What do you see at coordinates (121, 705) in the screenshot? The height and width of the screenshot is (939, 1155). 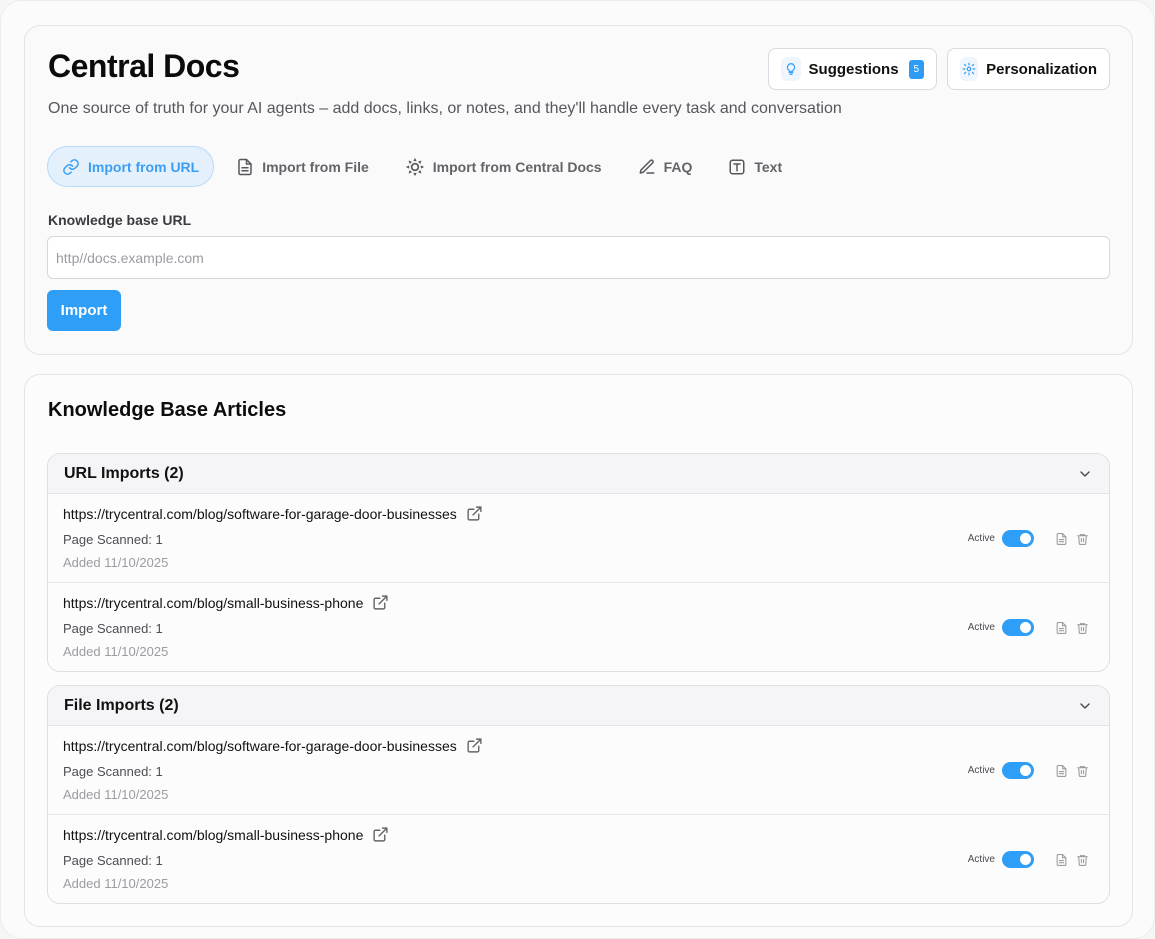 I see `section-title: File Imports (2)` at bounding box center [121, 705].